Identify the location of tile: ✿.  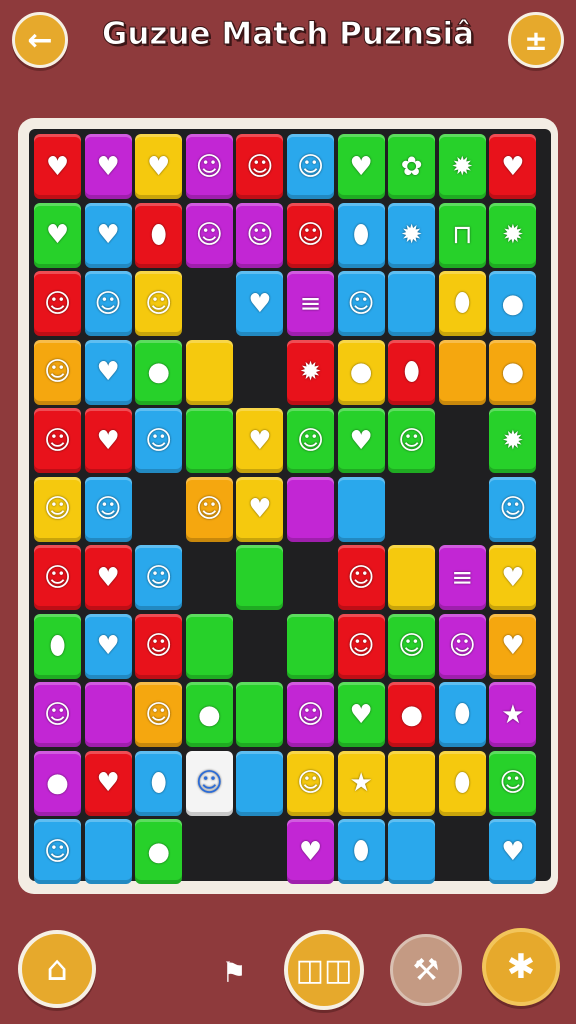
(412, 166).